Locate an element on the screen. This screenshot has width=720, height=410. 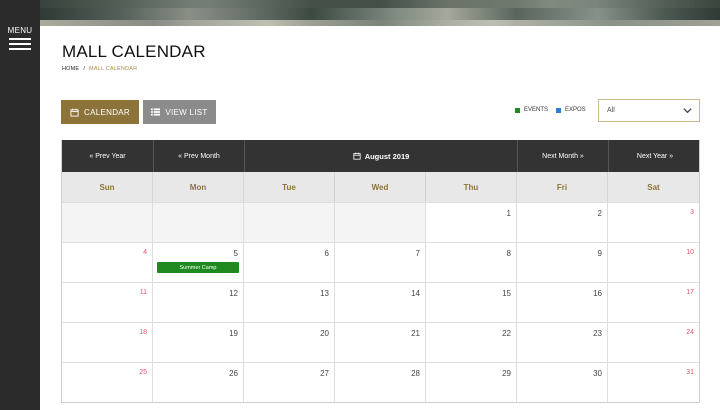
view-list-button: VIEW LIST is located at coordinates (179, 112).